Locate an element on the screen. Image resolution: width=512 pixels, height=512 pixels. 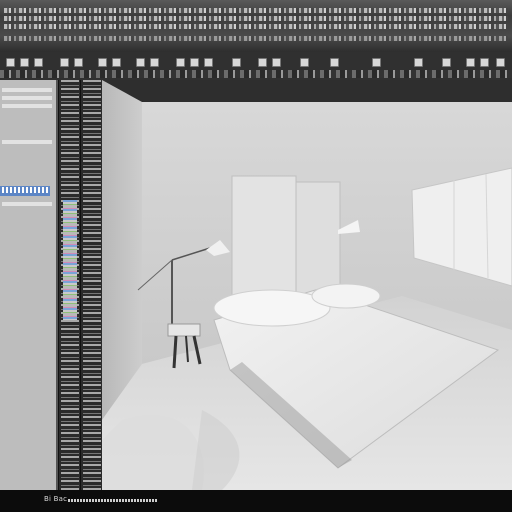
status-details is located at coordinates (113, 500).